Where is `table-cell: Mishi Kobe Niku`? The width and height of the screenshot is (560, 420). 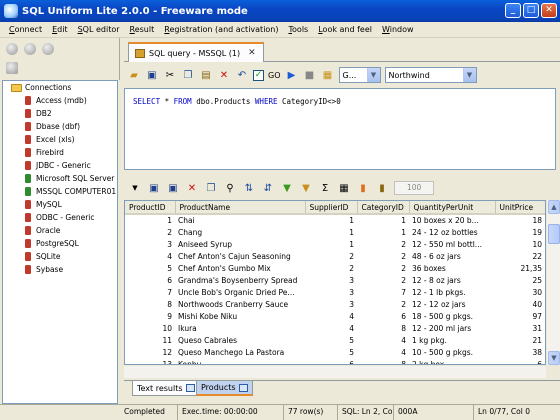
table-cell: Mishi Kobe Niku is located at coordinates (240, 316).